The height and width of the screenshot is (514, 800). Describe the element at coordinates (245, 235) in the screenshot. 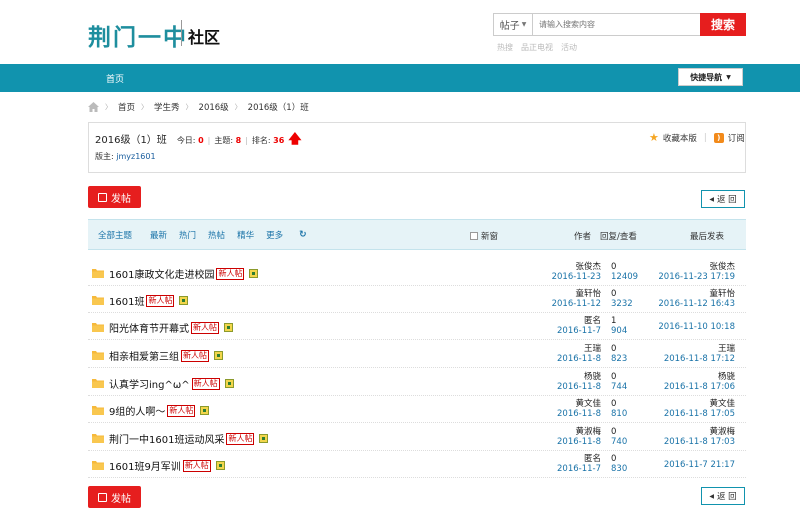

I see `tab-digest: 精华` at that location.